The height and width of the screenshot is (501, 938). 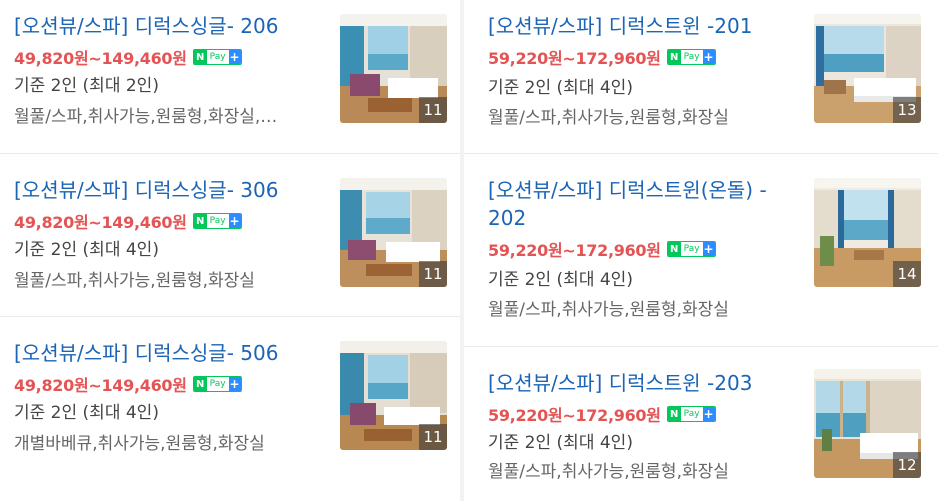 I want to click on room-photo-thumbnail: 13, so click(x=867, y=68).